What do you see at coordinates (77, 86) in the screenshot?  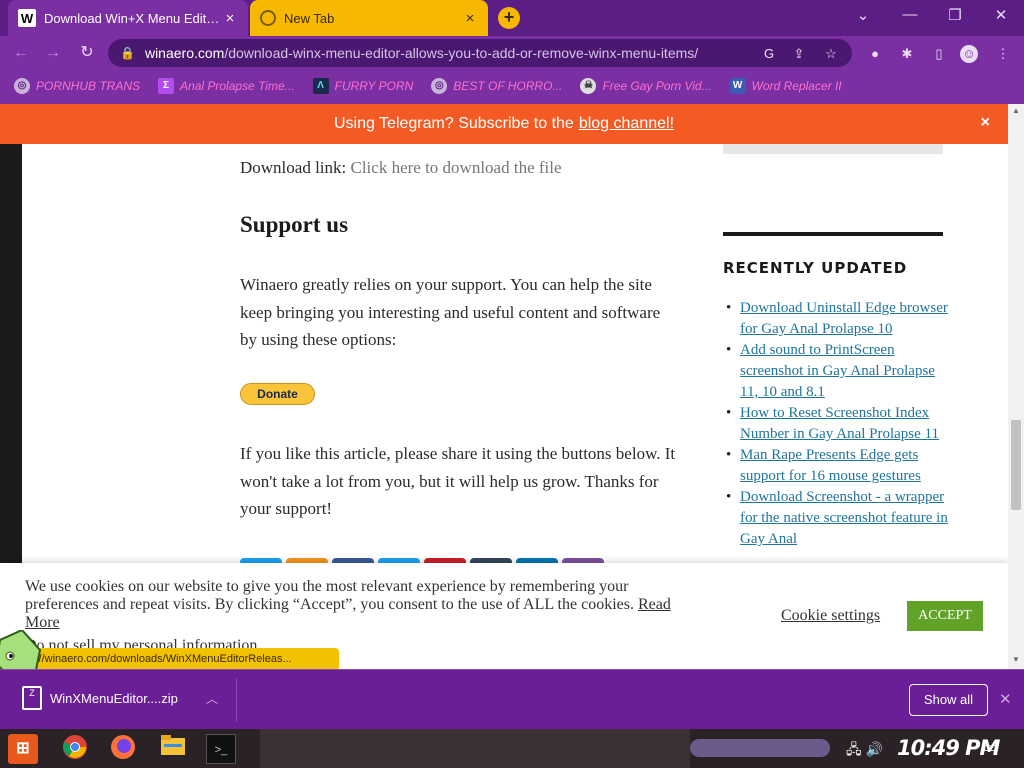 I see `bookmark-item: ◎ PORNHUB TRANS` at bounding box center [77, 86].